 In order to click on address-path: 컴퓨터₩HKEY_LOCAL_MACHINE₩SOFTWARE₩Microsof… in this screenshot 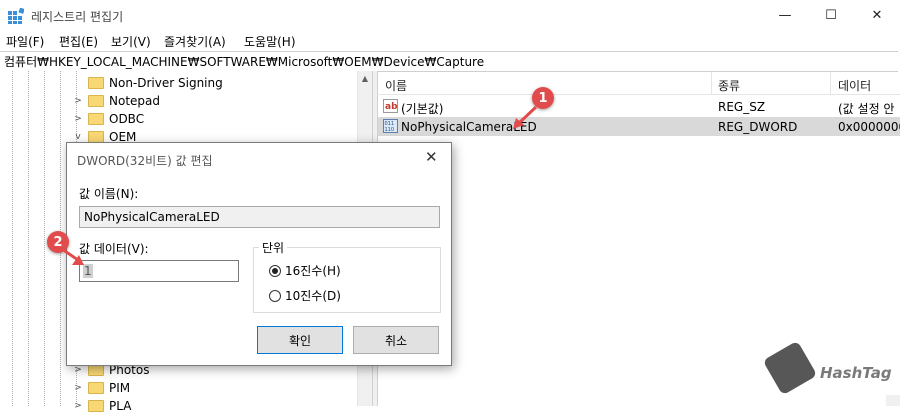, I will do `click(244, 61)`.